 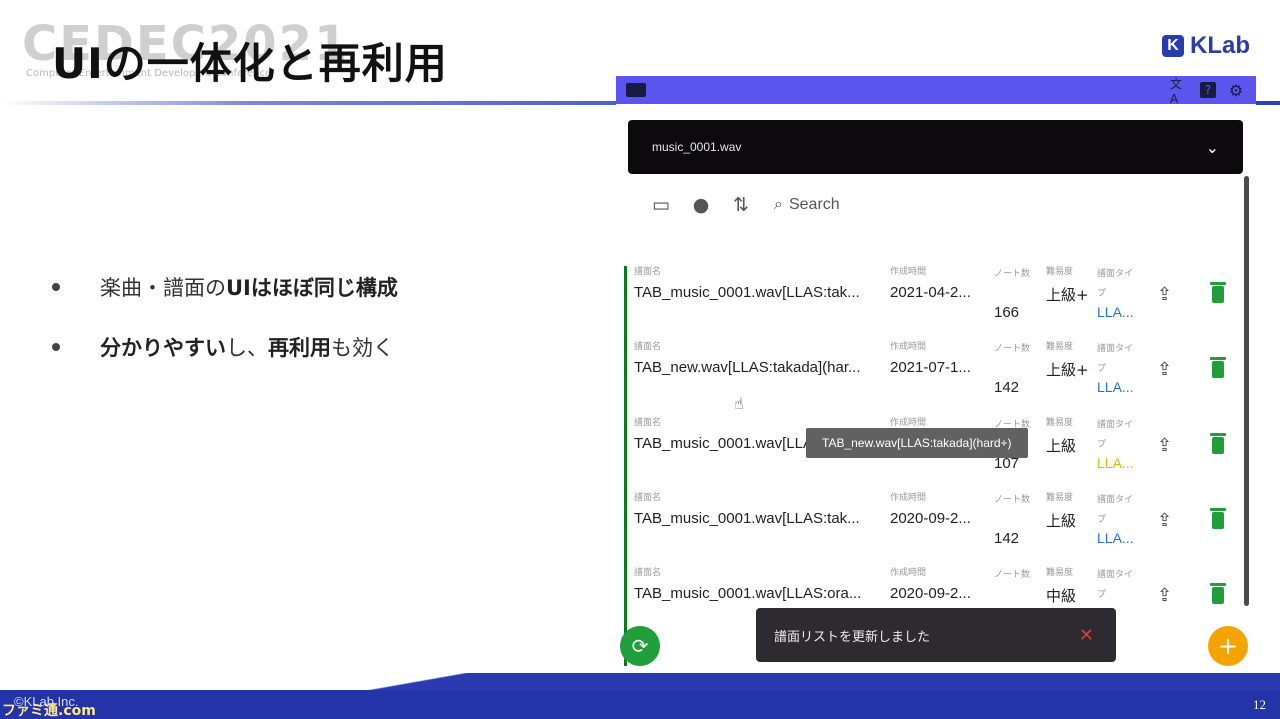 What do you see at coordinates (625, 466) in the screenshot?
I see `list-selection-rail` at bounding box center [625, 466].